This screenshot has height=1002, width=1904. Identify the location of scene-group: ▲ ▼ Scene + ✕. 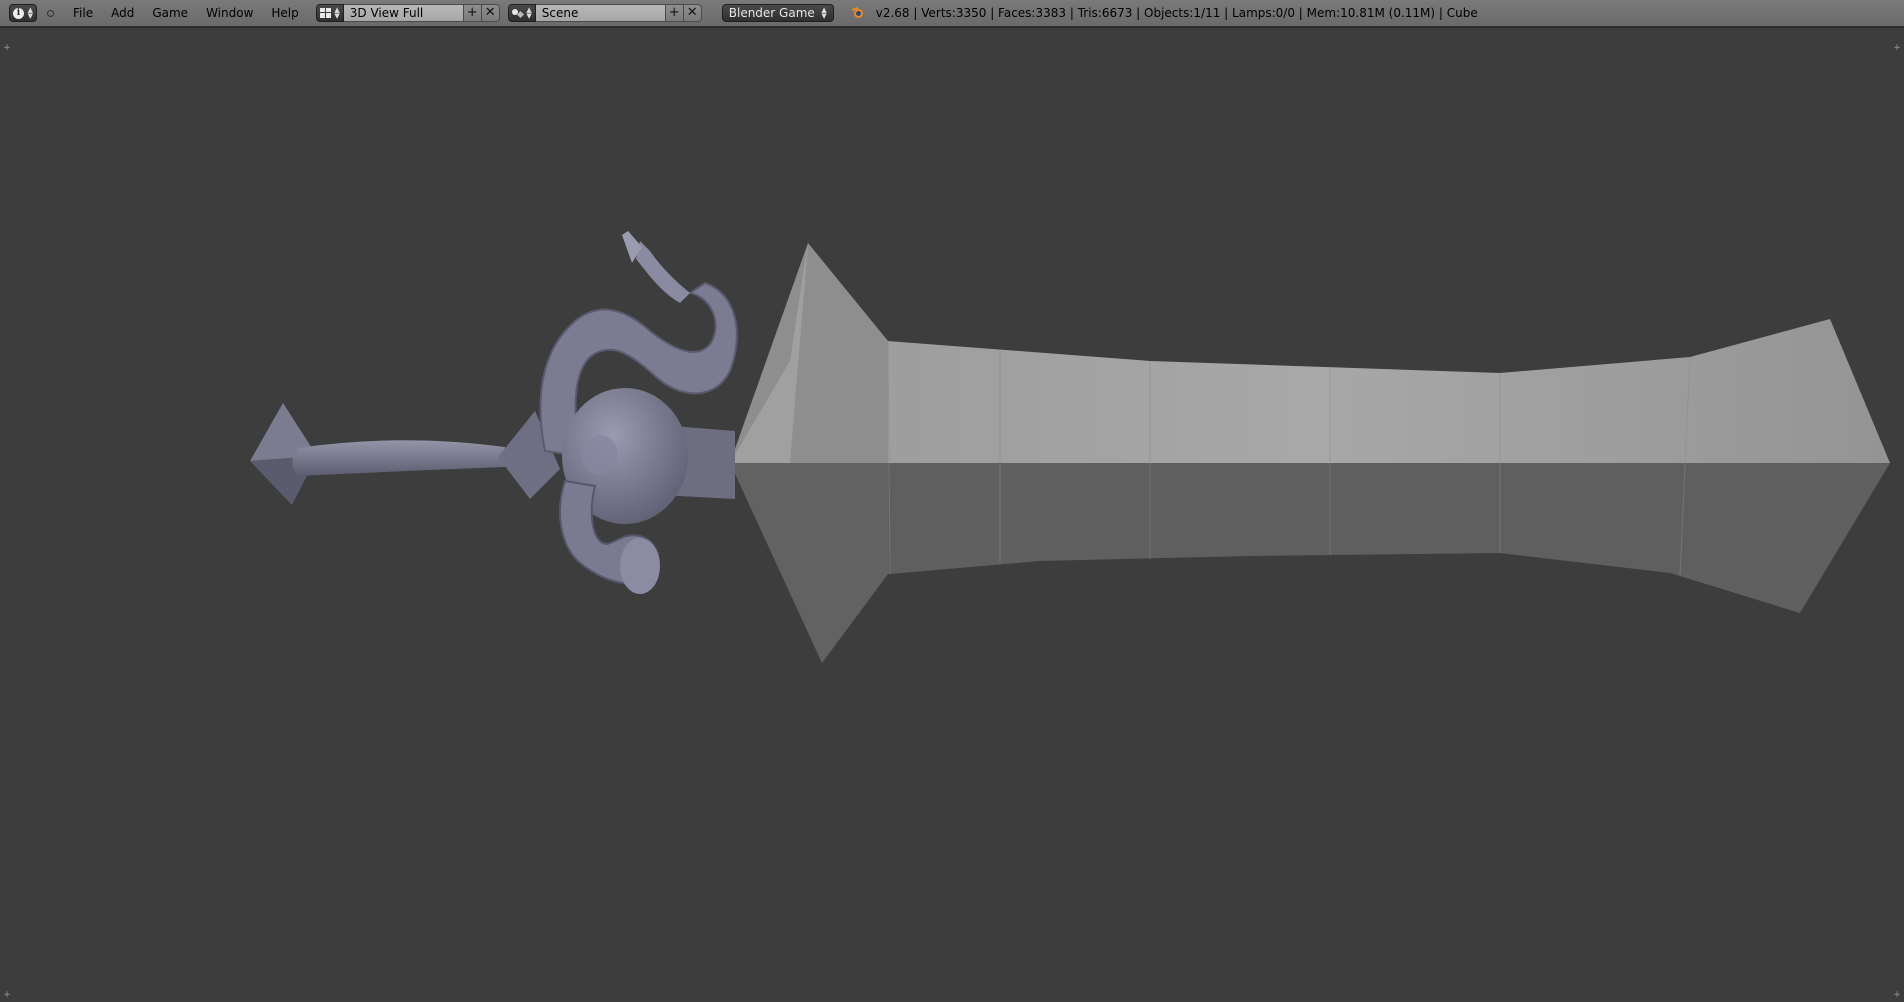
(604, 13).